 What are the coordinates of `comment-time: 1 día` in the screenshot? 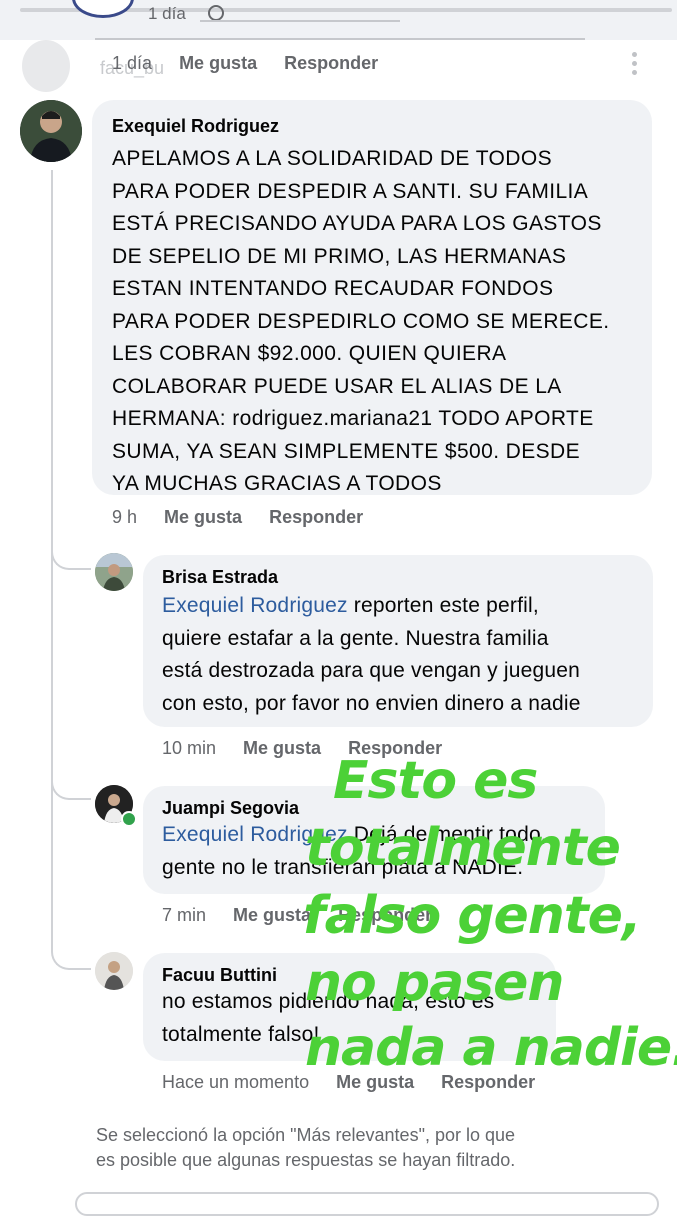 It's located at (132, 63).